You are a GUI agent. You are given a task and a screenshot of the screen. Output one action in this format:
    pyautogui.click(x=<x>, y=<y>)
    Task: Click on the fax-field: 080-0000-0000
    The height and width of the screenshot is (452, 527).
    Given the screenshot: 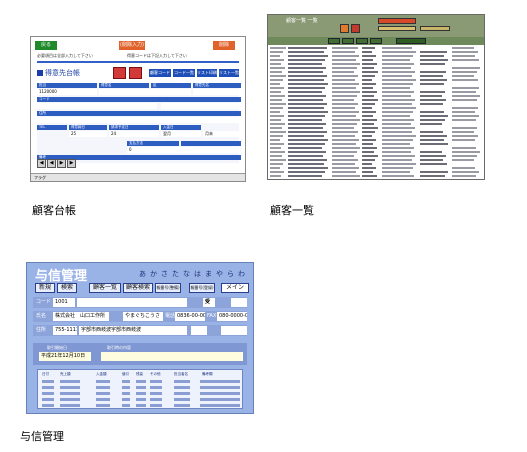 What is the action you would take?
    pyautogui.click(x=232, y=316)
    